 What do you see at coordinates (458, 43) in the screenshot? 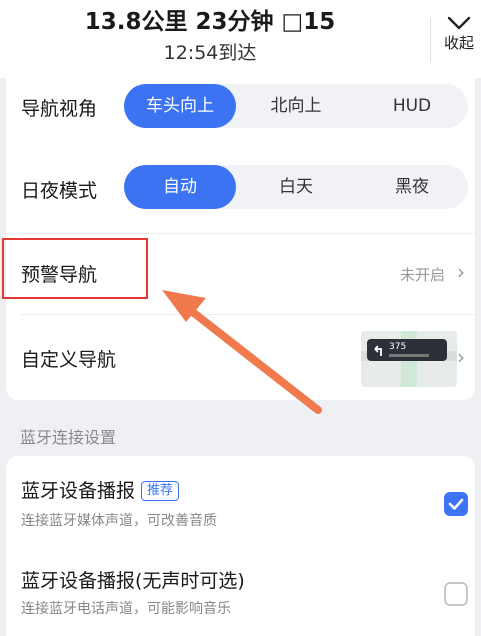
I see `collapse-label: 收起` at bounding box center [458, 43].